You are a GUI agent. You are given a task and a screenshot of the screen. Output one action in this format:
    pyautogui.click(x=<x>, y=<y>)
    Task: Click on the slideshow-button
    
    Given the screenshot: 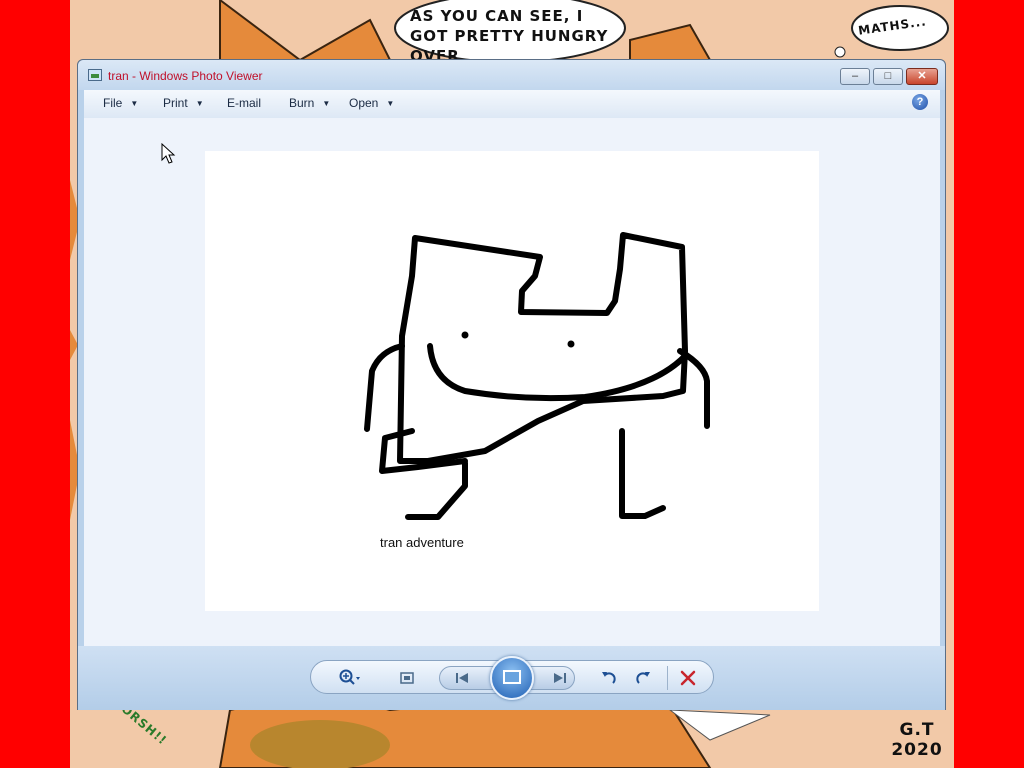 What is the action you would take?
    pyautogui.click(x=512, y=678)
    